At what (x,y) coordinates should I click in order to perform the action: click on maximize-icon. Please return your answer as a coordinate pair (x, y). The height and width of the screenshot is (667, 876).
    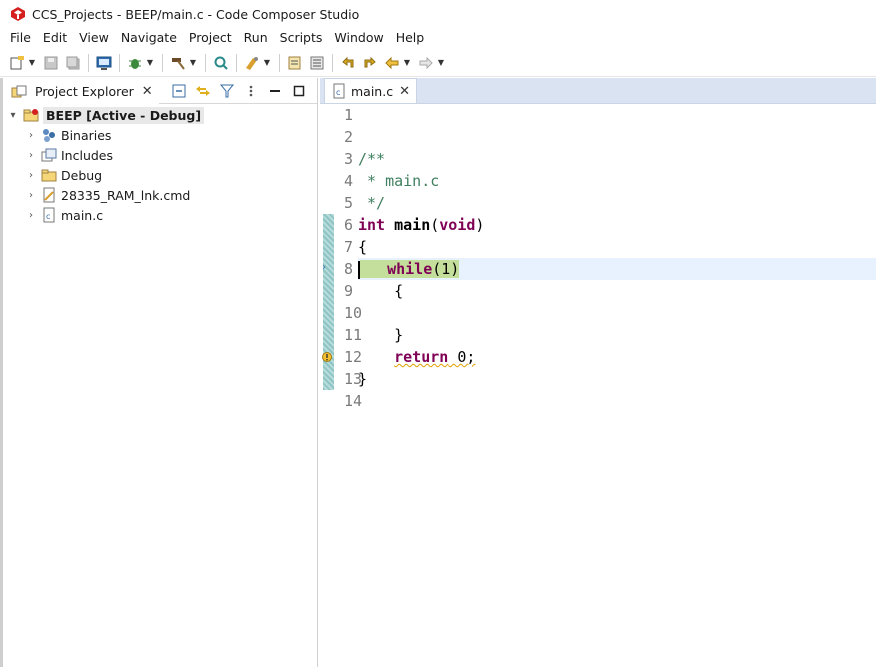
    Looking at the image, I should click on (299, 91).